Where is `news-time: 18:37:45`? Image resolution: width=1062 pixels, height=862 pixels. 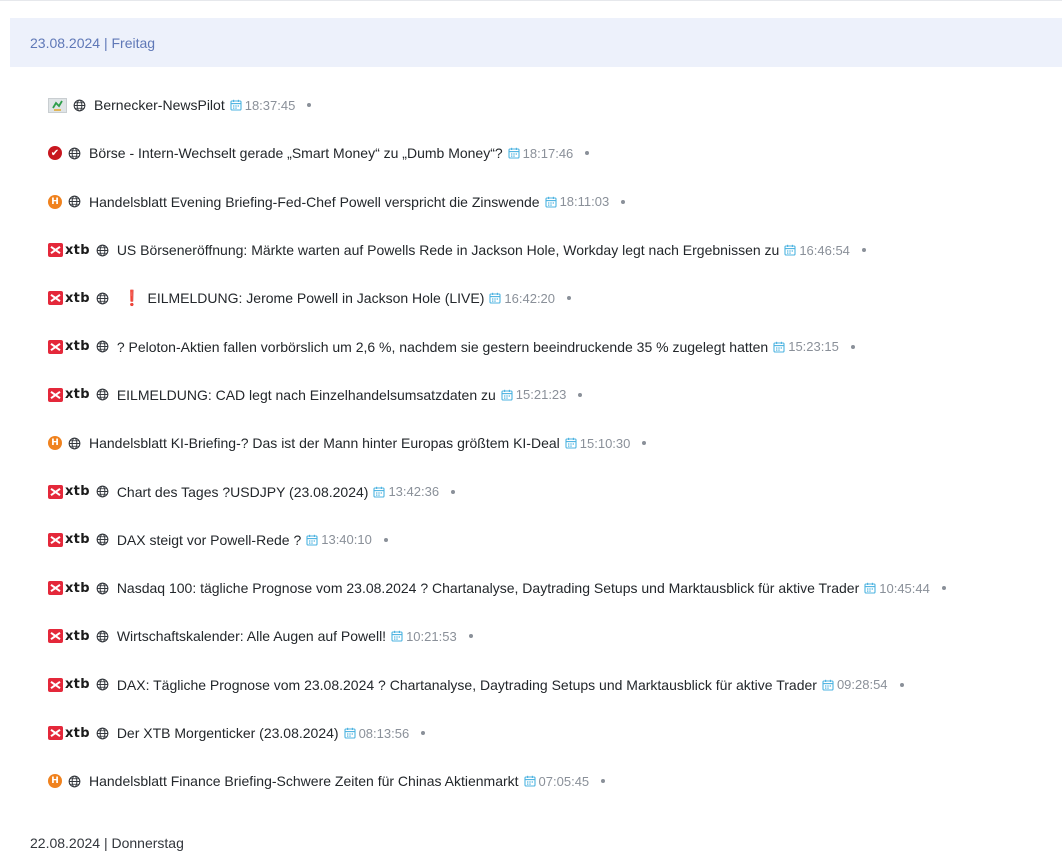 news-time: 18:37:45 is located at coordinates (270, 105).